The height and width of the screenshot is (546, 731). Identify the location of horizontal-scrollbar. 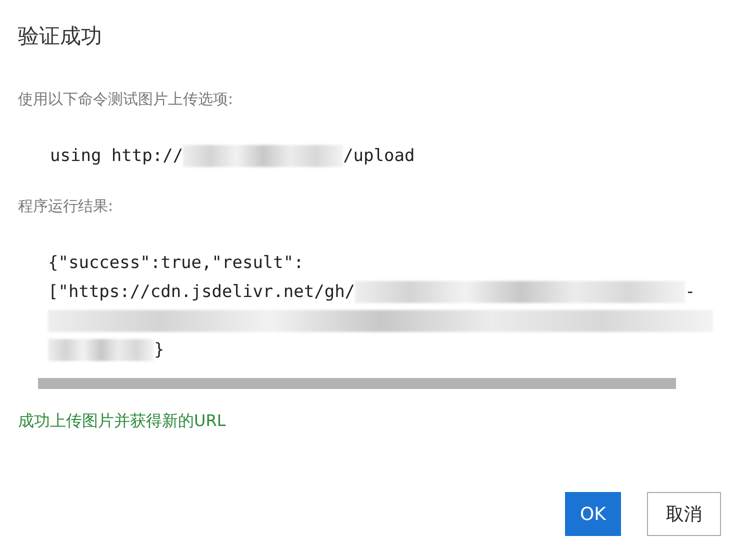
(357, 383).